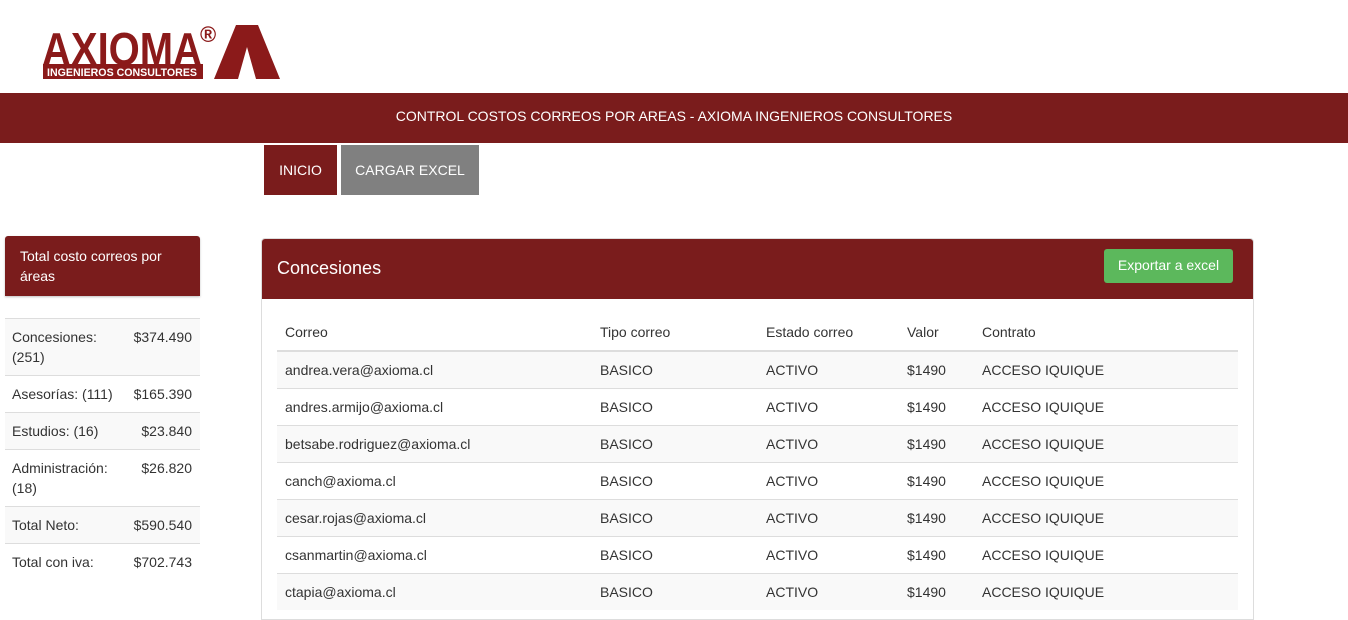 This screenshot has width=1348, height=620. I want to click on email-cell: canch@axioma.cl, so click(434, 481).